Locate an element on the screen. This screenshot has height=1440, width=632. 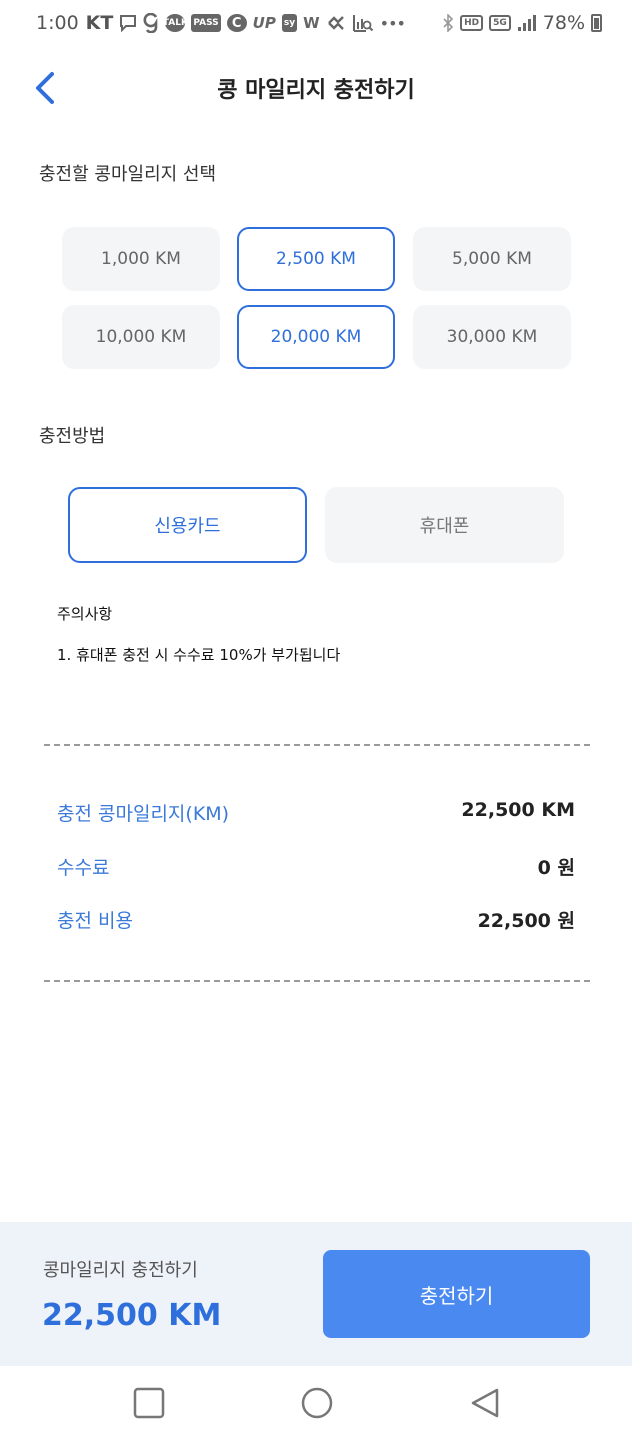
bluetooth-icon is located at coordinates (448, 23).